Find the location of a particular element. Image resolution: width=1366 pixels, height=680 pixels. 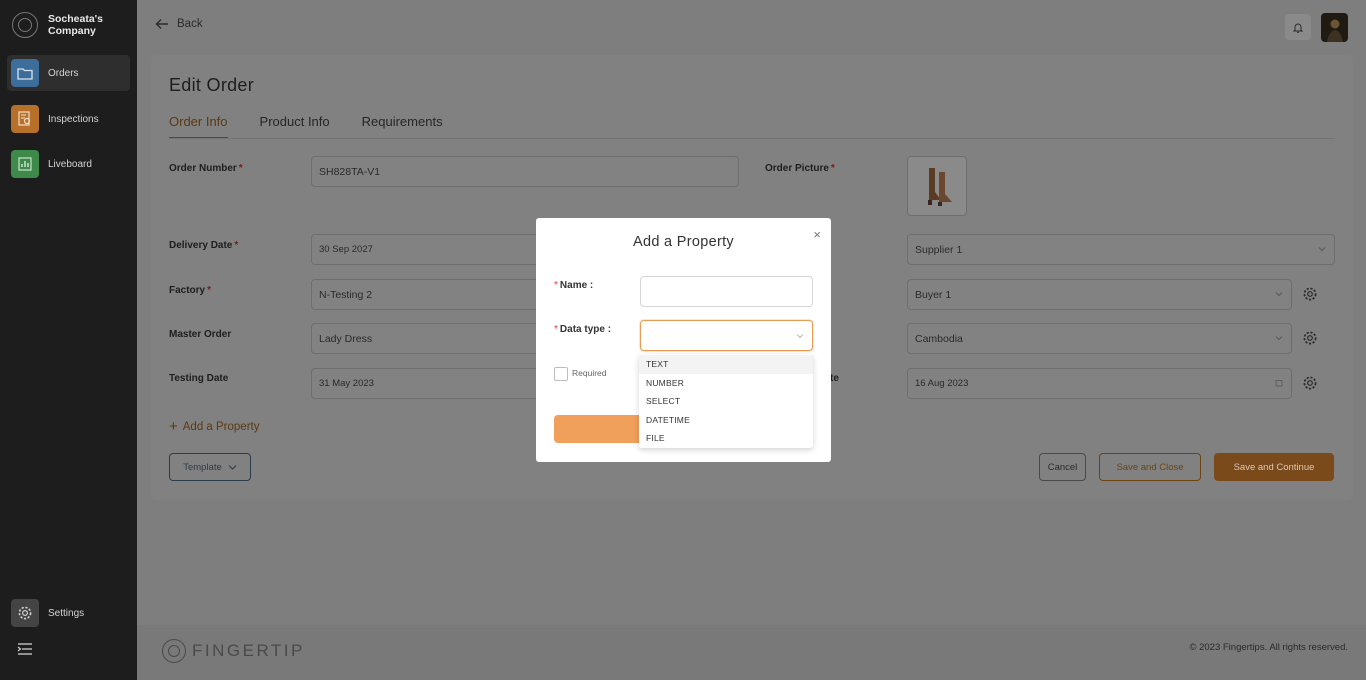

right-date-label: te is located at coordinates (834, 378).